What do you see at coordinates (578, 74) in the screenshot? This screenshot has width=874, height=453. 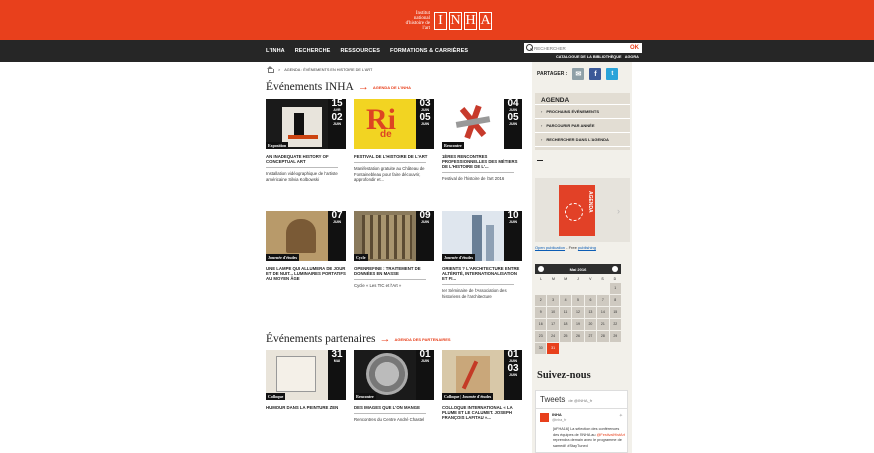 I see `email-icon: ✉` at bounding box center [578, 74].